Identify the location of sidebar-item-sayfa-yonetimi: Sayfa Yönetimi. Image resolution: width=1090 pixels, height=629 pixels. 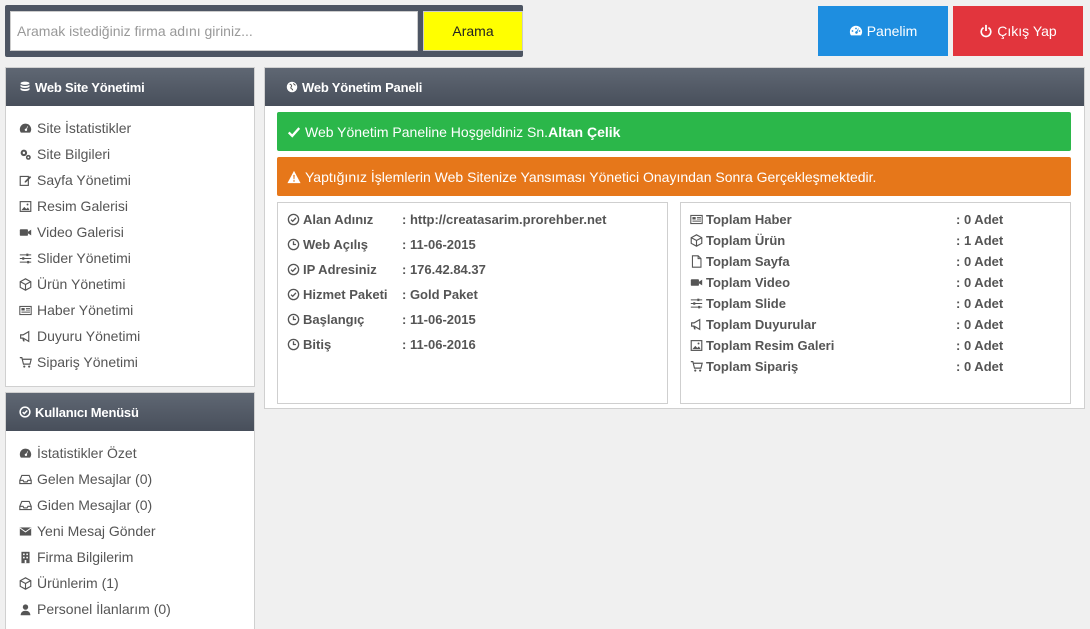
(136, 180).